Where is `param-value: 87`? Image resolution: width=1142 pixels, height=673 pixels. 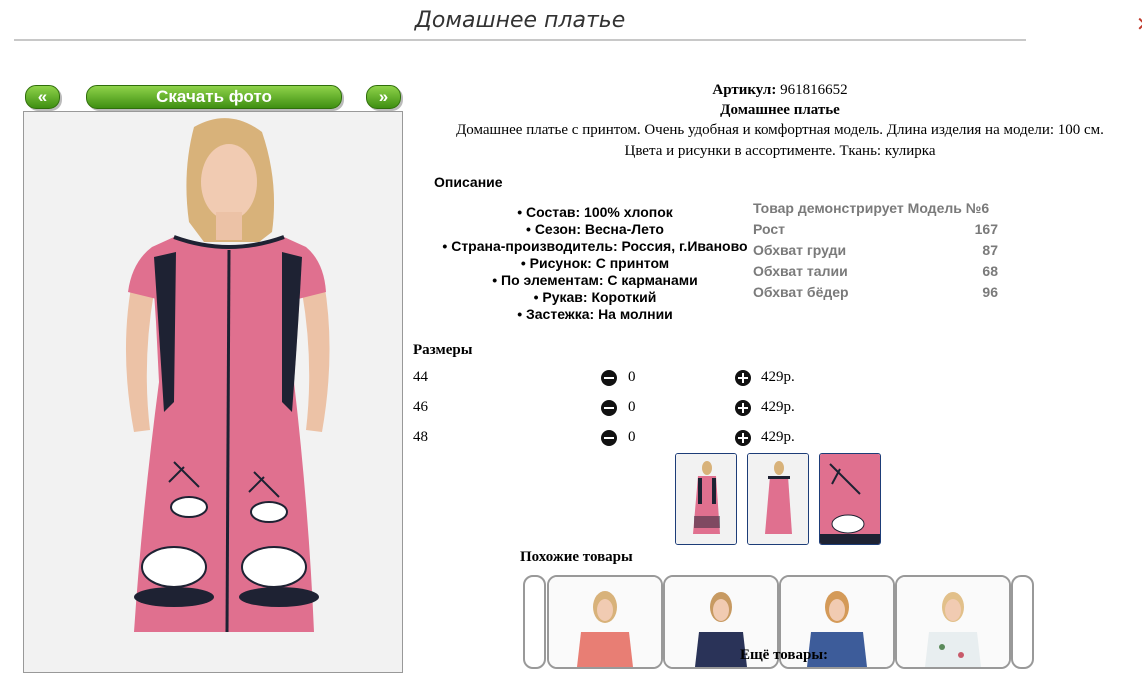 param-value: 87 is located at coordinates (990, 250).